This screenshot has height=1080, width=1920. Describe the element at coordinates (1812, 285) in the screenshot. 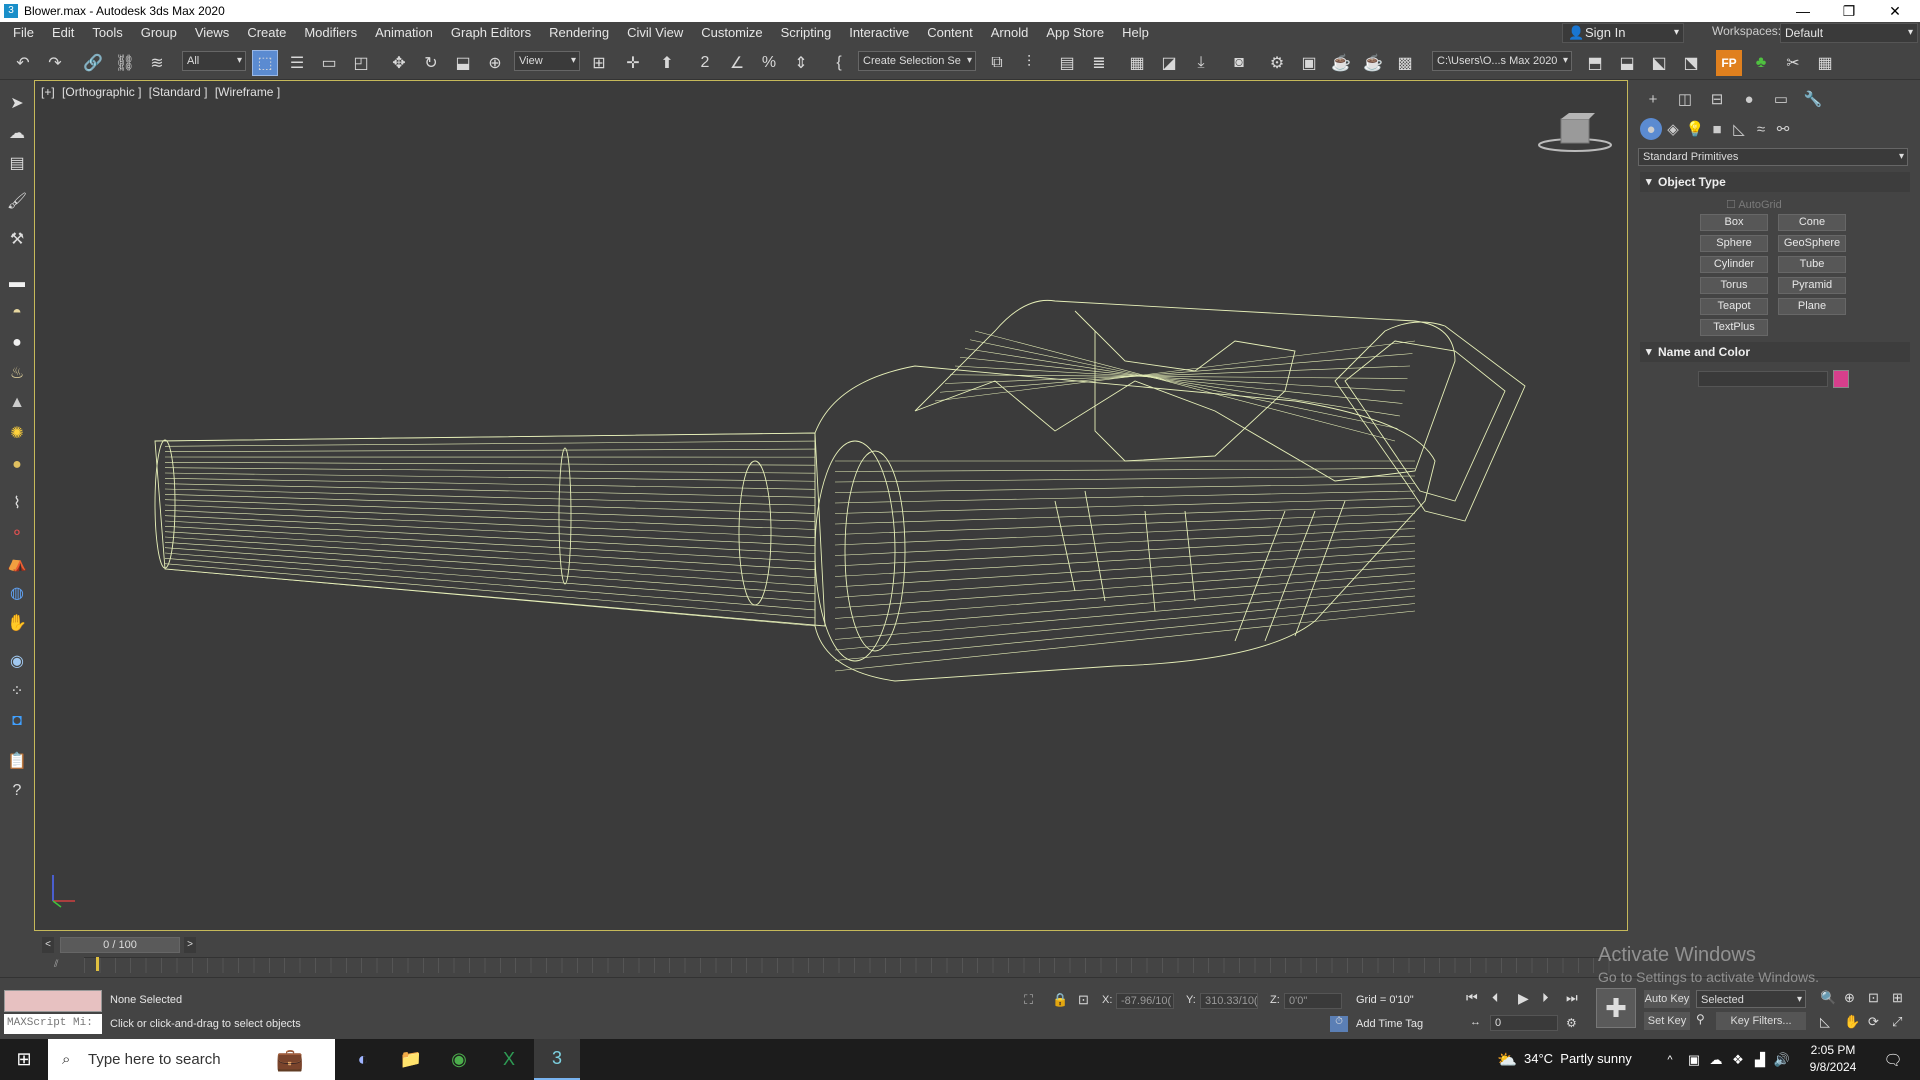

I see `pyramid-button: Pyramid` at that location.